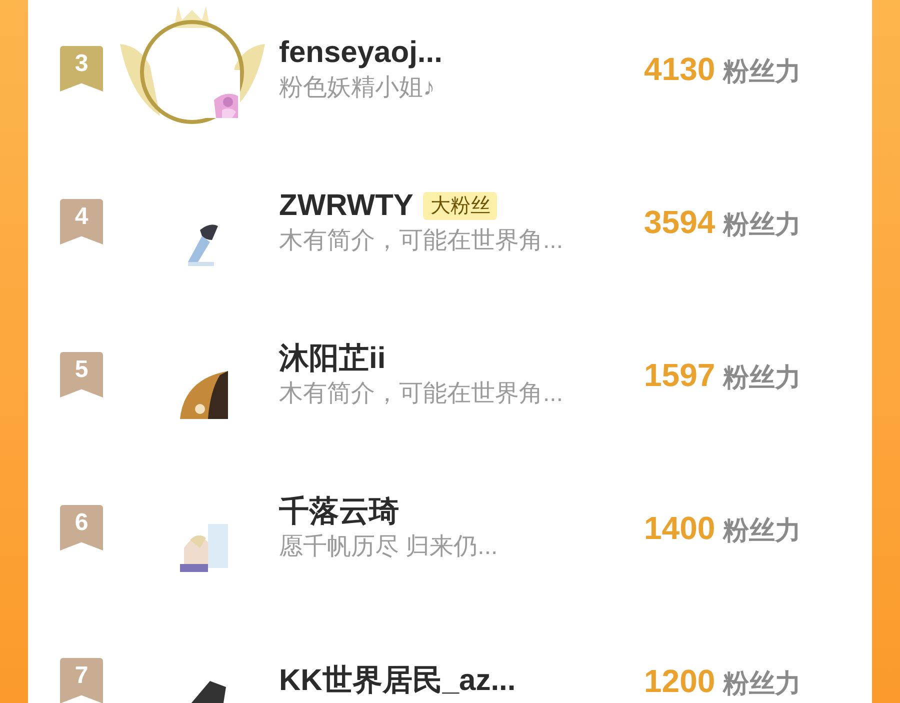 This screenshot has width=900, height=703. Describe the element at coordinates (346, 206) in the screenshot. I see `user-name: ZWRWTY` at that location.